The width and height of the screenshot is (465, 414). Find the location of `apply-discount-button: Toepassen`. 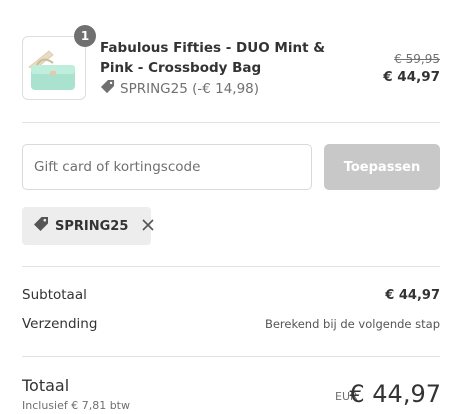

apply-discount-button: Toepassen is located at coordinates (382, 167).